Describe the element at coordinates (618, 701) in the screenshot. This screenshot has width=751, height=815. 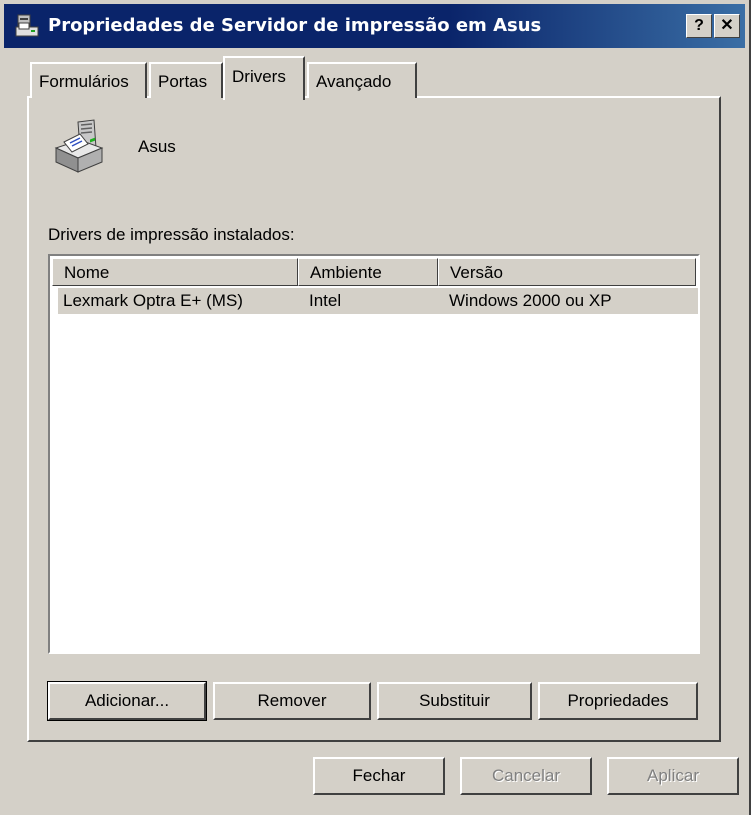
I see `driver-properties-button: Propriedades` at that location.